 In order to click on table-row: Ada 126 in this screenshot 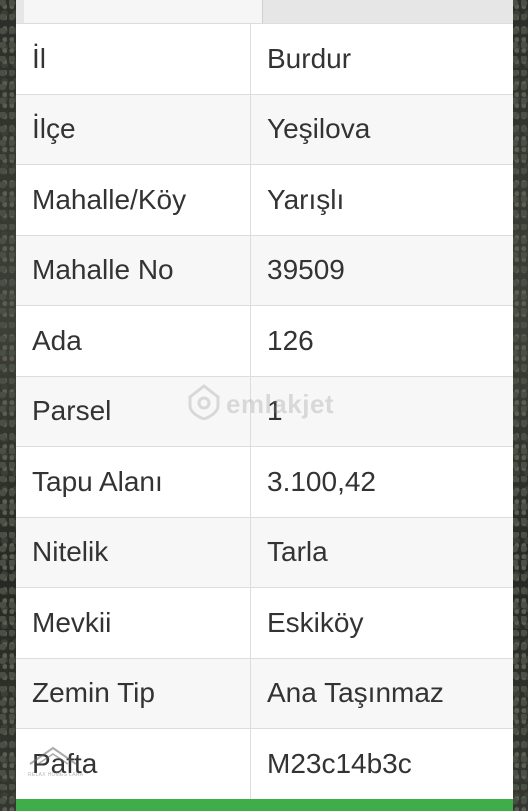, I will do `click(264, 340)`.